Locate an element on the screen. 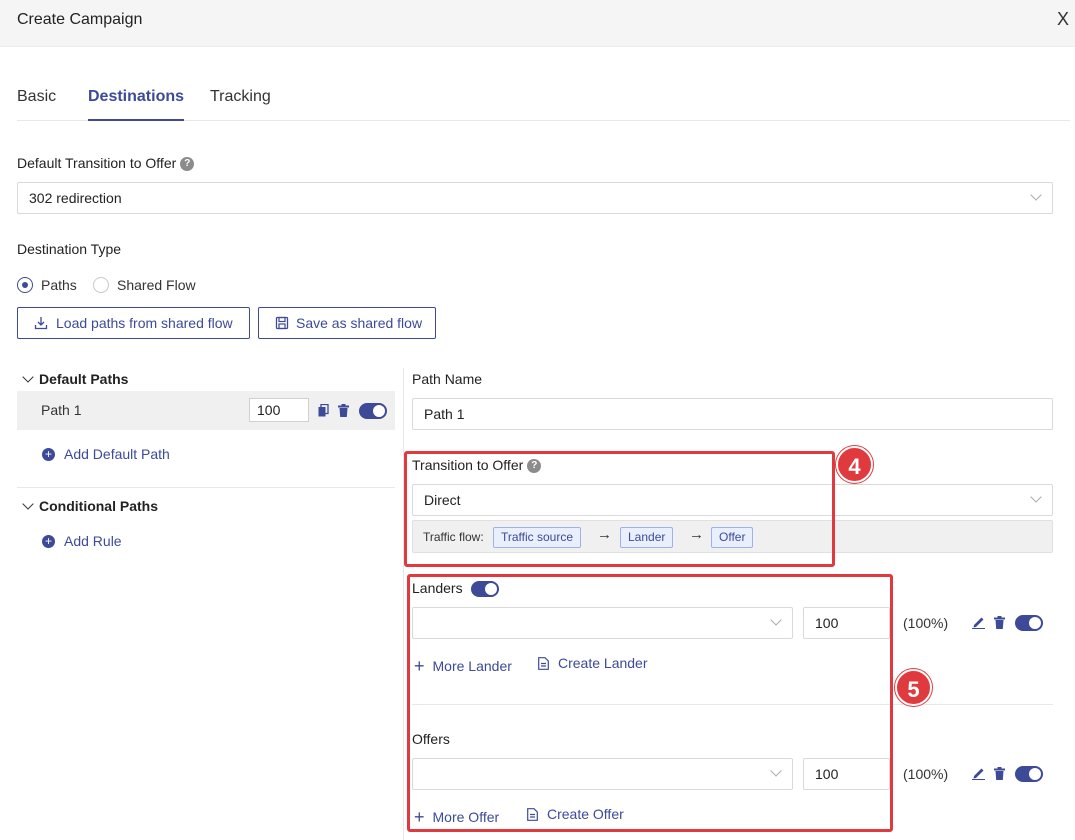 The width and height of the screenshot is (1075, 840). tab-basic: Basic is located at coordinates (36, 104).